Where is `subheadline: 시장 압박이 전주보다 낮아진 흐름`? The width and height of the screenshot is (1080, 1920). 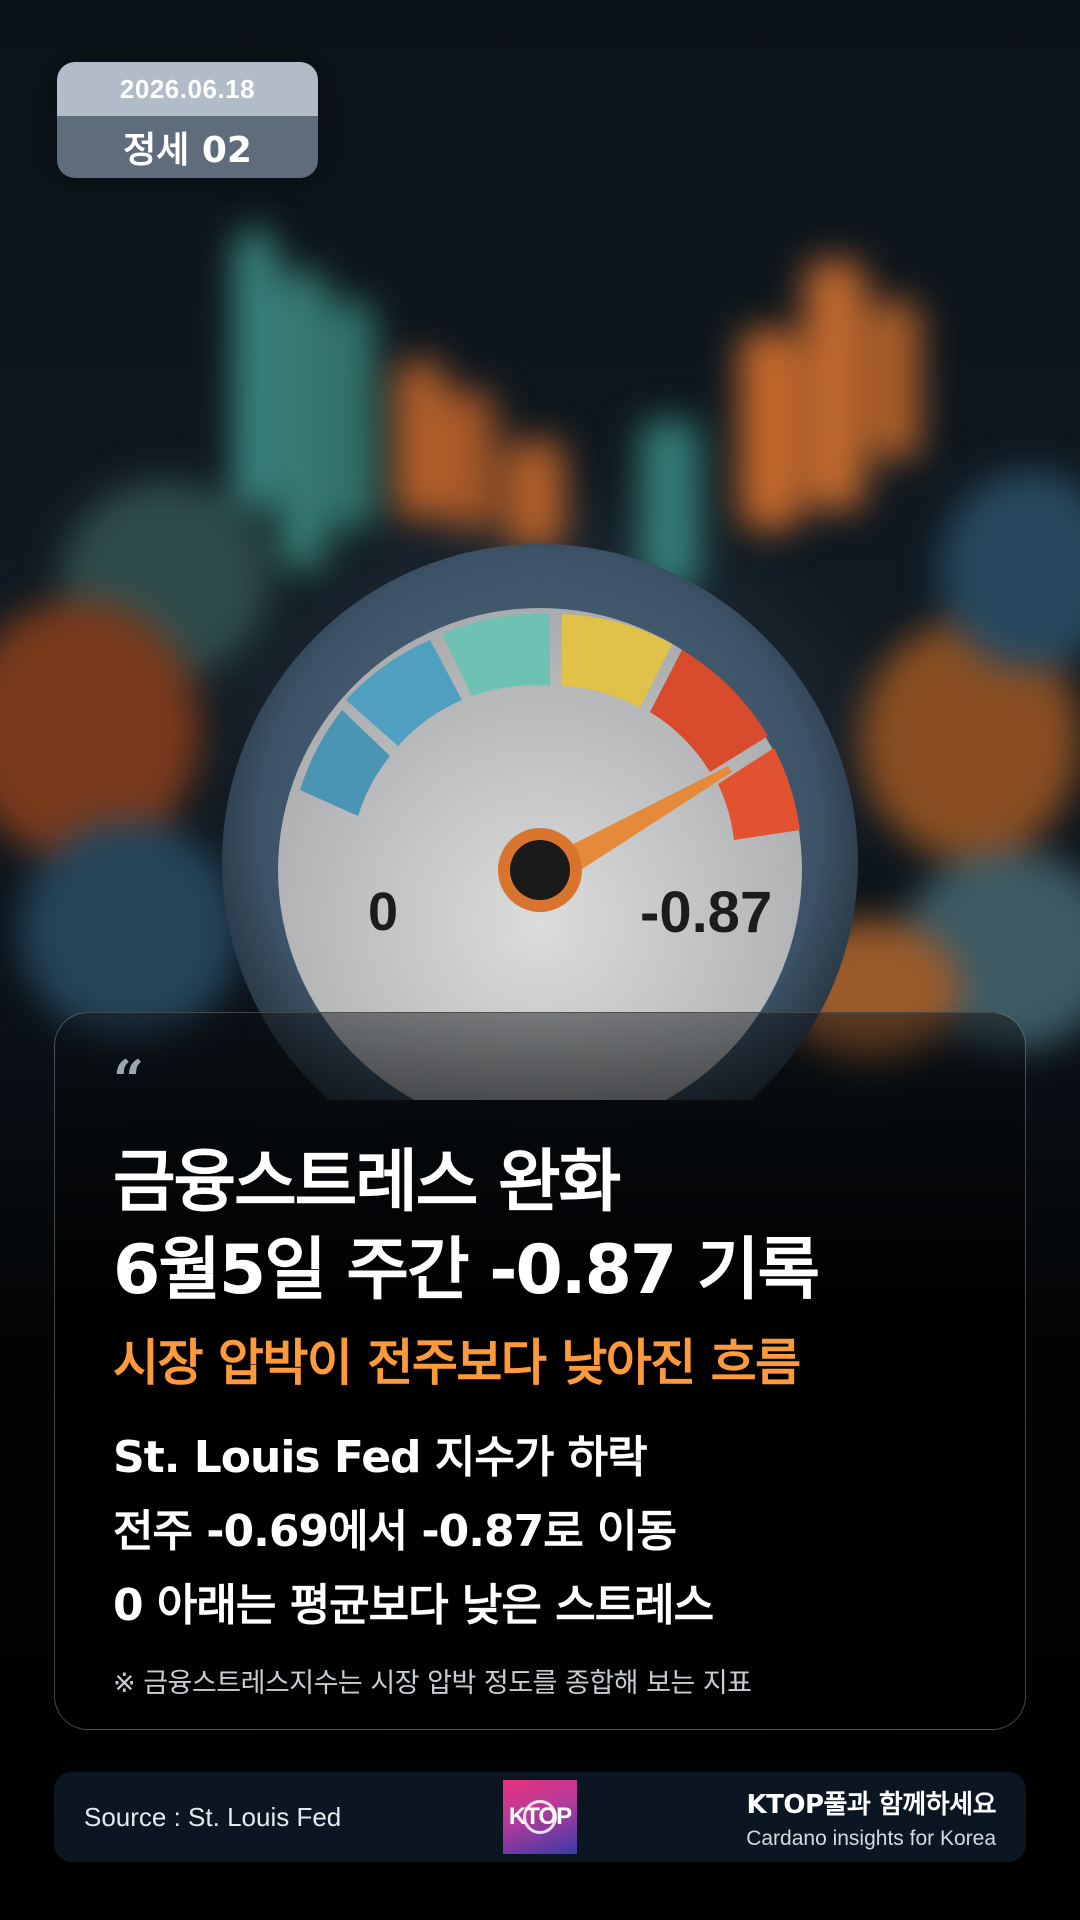 subheadline: 시장 압박이 전주보다 낮아진 흐름 is located at coordinates (457, 1363).